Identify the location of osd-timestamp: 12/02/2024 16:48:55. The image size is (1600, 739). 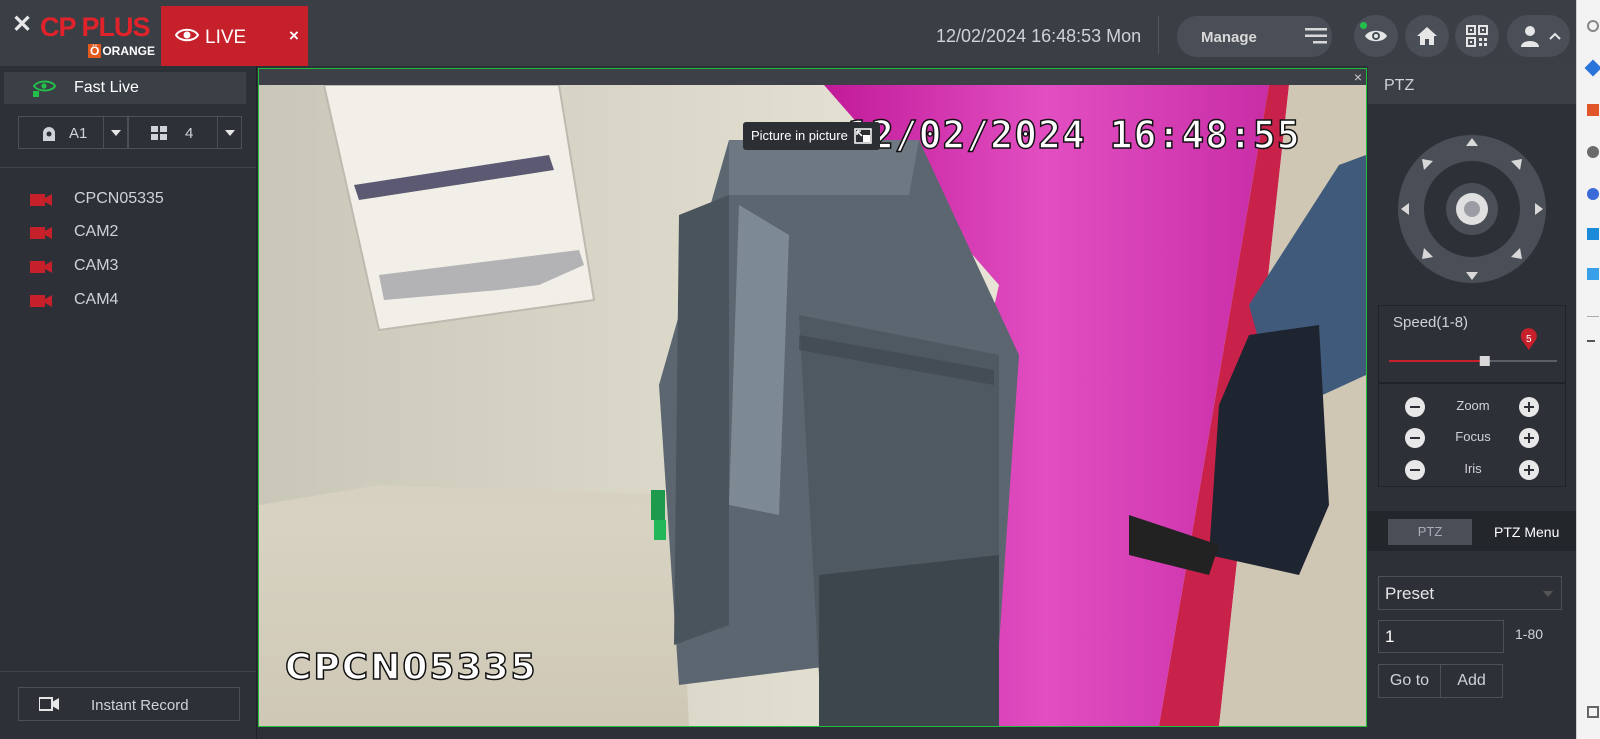
(1073, 135).